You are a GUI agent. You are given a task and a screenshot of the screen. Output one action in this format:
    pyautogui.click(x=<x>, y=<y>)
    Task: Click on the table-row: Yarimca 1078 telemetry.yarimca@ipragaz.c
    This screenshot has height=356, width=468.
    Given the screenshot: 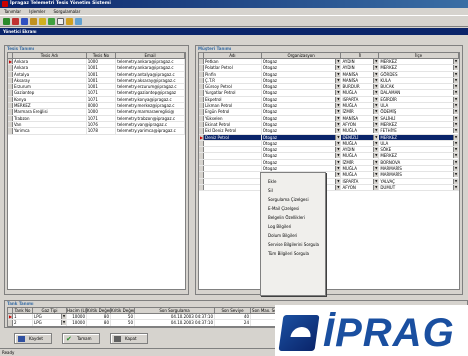 What is the action you would take?
    pyautogui.click(x=96, y=131)
    